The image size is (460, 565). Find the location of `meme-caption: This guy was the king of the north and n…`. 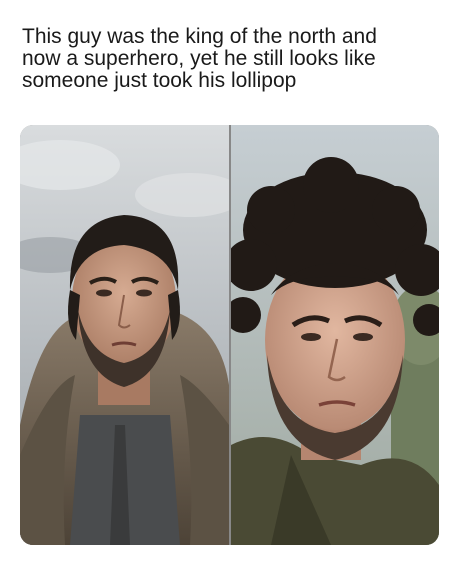

meme-caption: This guy was the king of the north and n… is located at coordinates (232, 59).